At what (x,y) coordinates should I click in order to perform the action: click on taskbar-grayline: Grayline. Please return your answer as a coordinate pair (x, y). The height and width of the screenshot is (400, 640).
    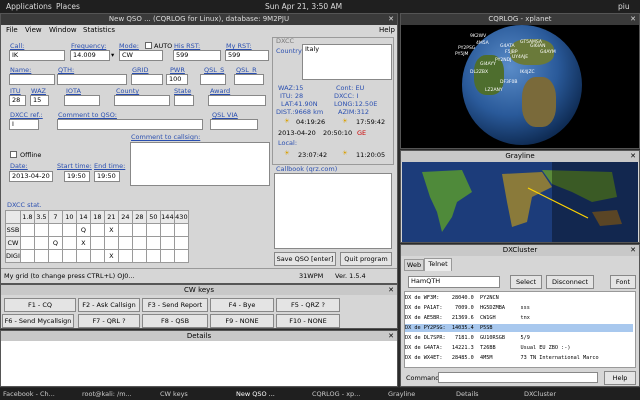
    Looking at the image, I should click on (401, 394).